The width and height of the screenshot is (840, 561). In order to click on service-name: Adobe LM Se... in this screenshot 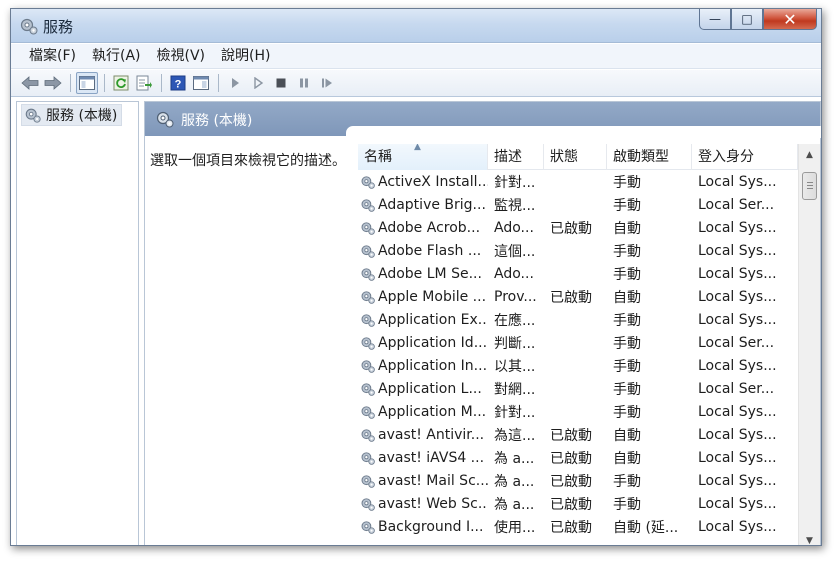, I will do `click(430, 273)`.